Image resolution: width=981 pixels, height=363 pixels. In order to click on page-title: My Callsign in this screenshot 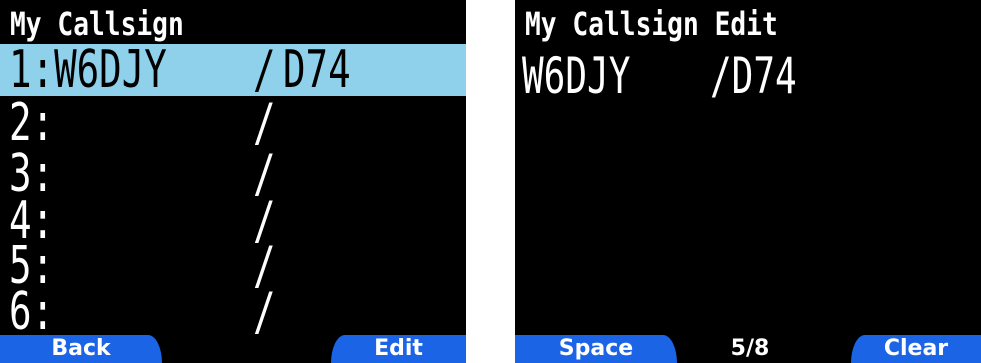, I will do `click(97, 24)`.